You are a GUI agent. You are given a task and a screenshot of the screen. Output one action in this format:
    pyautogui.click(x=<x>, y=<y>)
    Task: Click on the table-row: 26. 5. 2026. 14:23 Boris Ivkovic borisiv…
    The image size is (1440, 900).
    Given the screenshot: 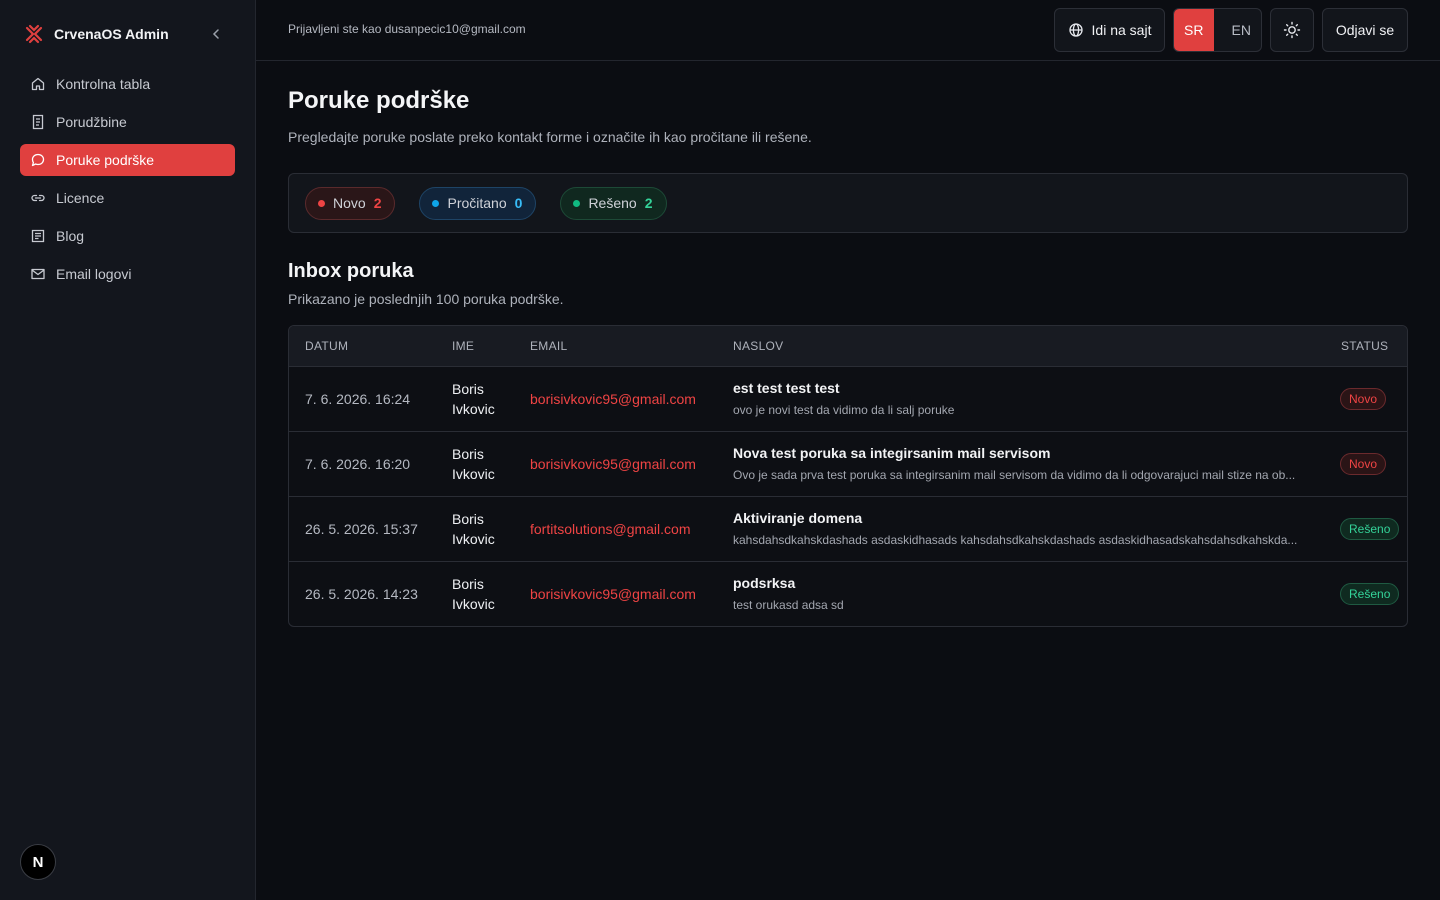 What is the action you would take?
    pyautogui.click(x=848, y=594)
    